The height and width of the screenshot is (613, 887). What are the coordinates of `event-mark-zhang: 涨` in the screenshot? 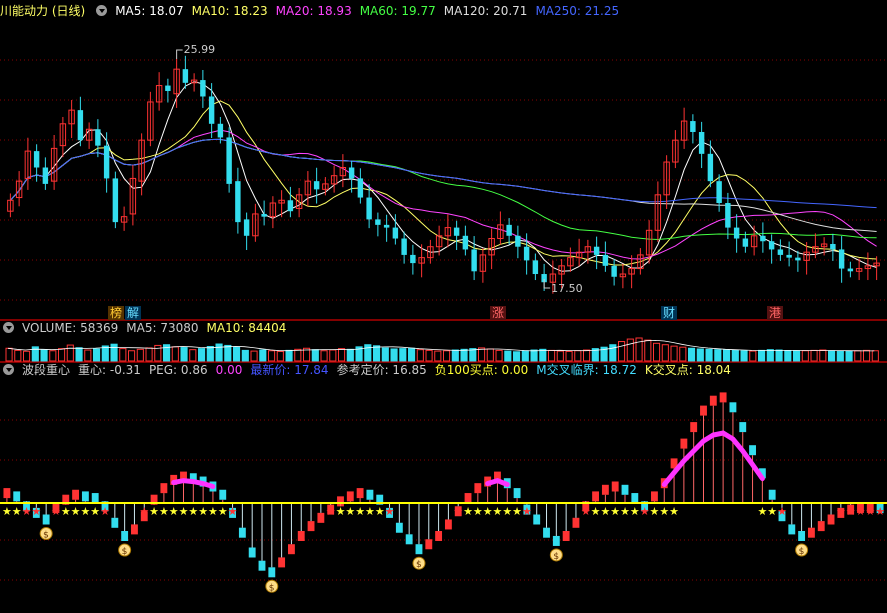 It's located at (498, 313).